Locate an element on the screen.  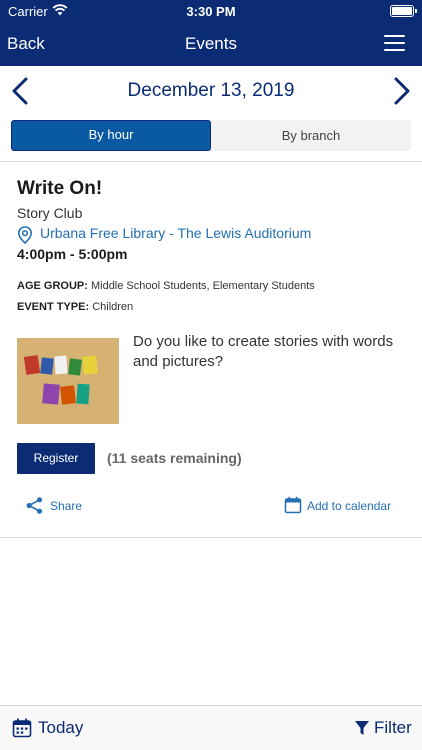
chevron-right-icon is located at coordinates (402, 91).